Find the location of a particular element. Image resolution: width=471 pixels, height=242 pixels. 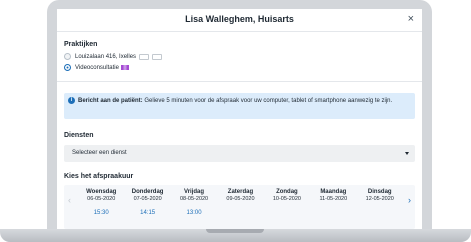

caret-down-icon is located at coordinates (407, 153).